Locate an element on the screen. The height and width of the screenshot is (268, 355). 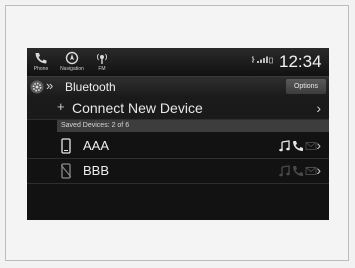
device-name: AAA is located at coordinates (96, 145).